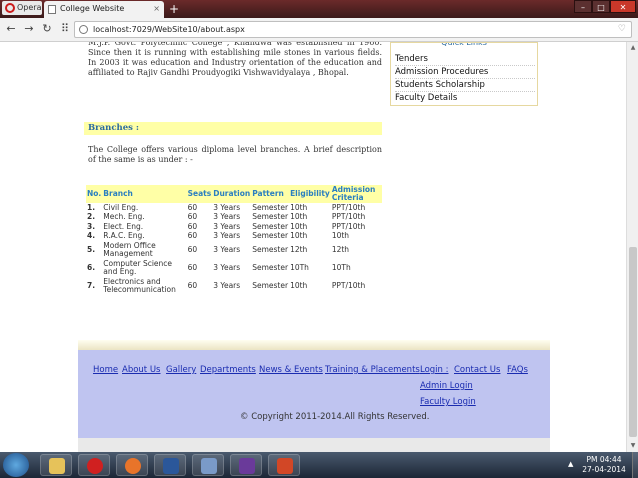  Describe the element at coordinates (92, 8) in the screenshot. I see `tab-title: College Website` at that location.